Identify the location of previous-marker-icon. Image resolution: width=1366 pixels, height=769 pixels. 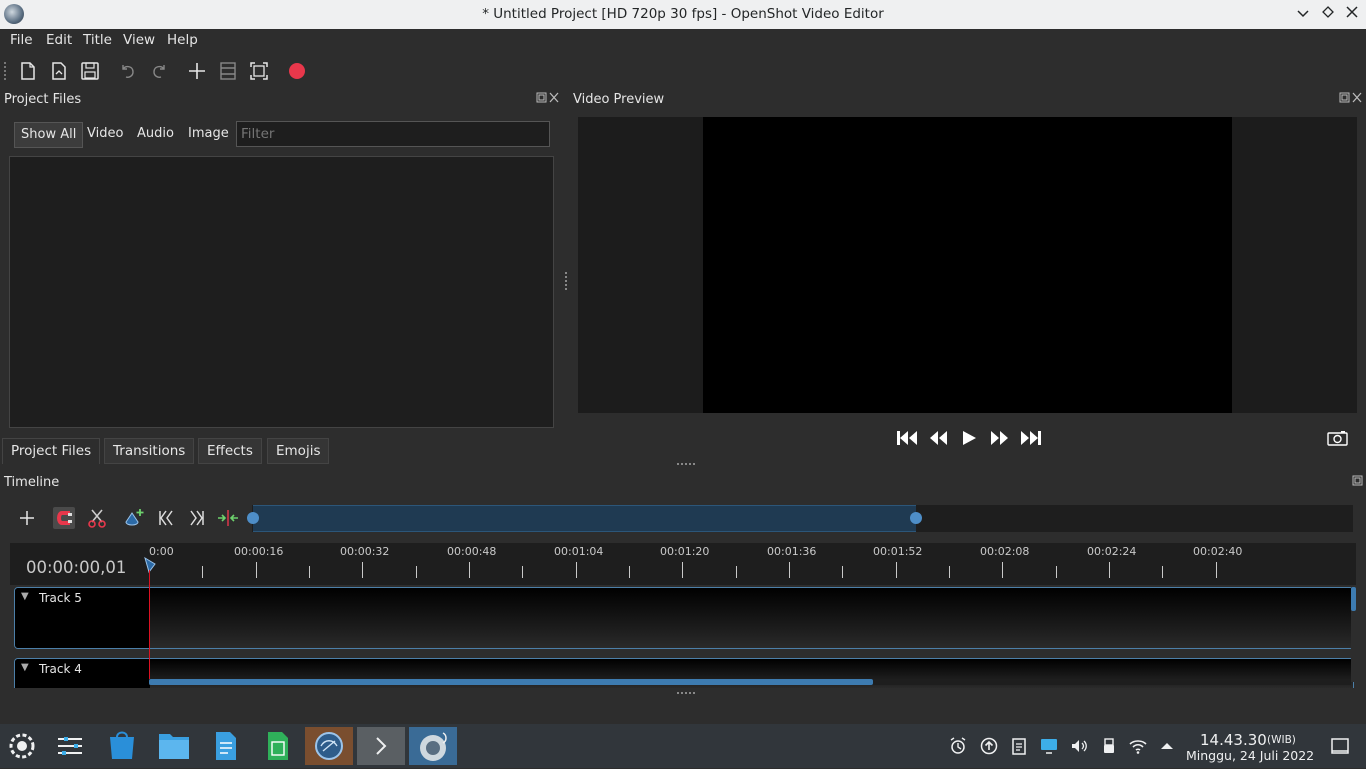
(166, 518).